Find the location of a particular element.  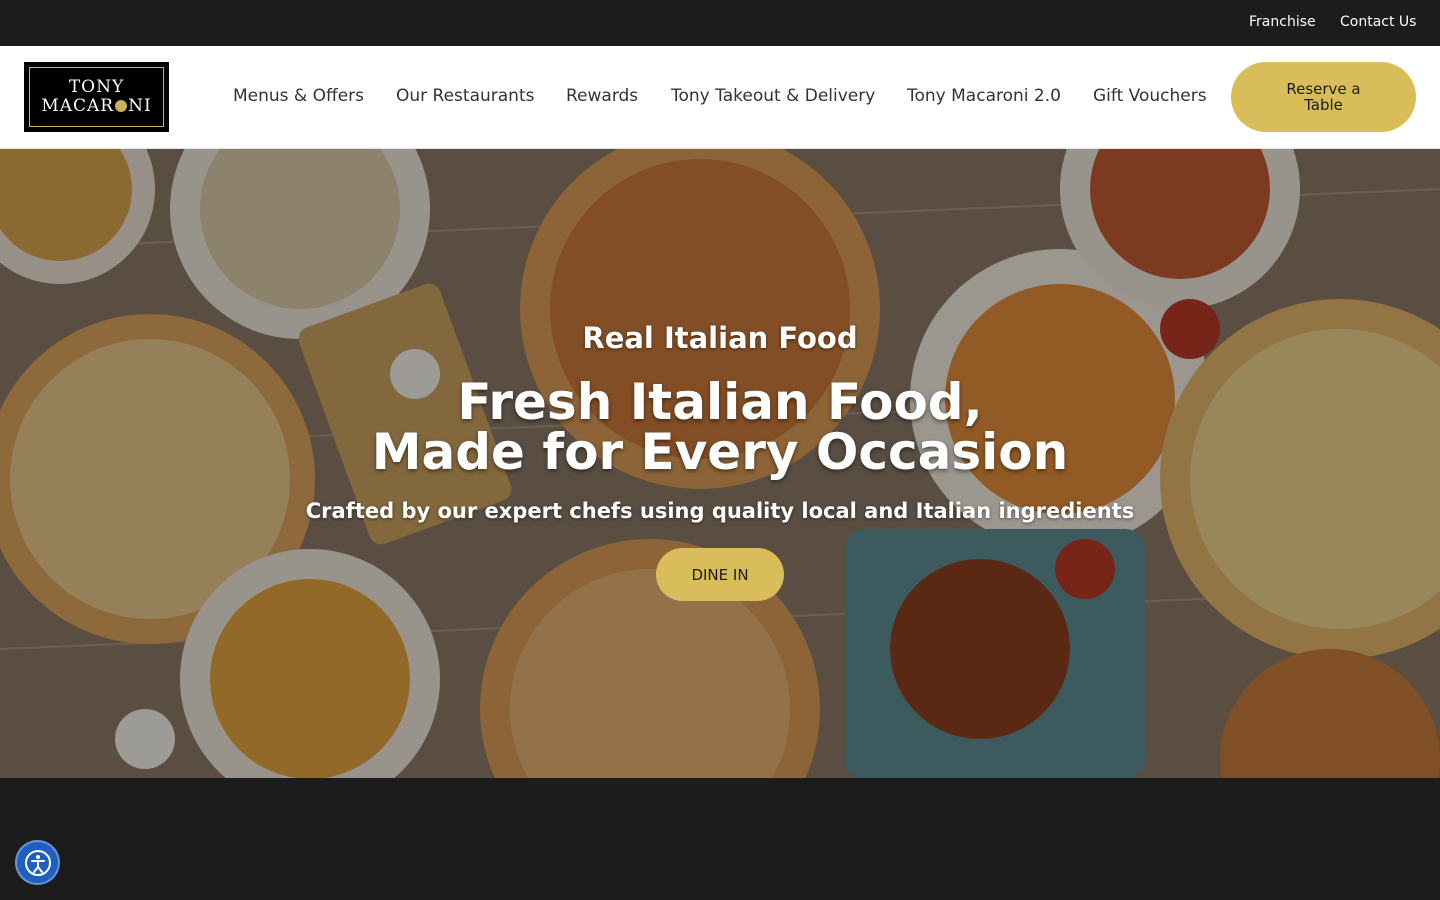

dine-in-button: DINE IN is located at coordinates (720, 574).